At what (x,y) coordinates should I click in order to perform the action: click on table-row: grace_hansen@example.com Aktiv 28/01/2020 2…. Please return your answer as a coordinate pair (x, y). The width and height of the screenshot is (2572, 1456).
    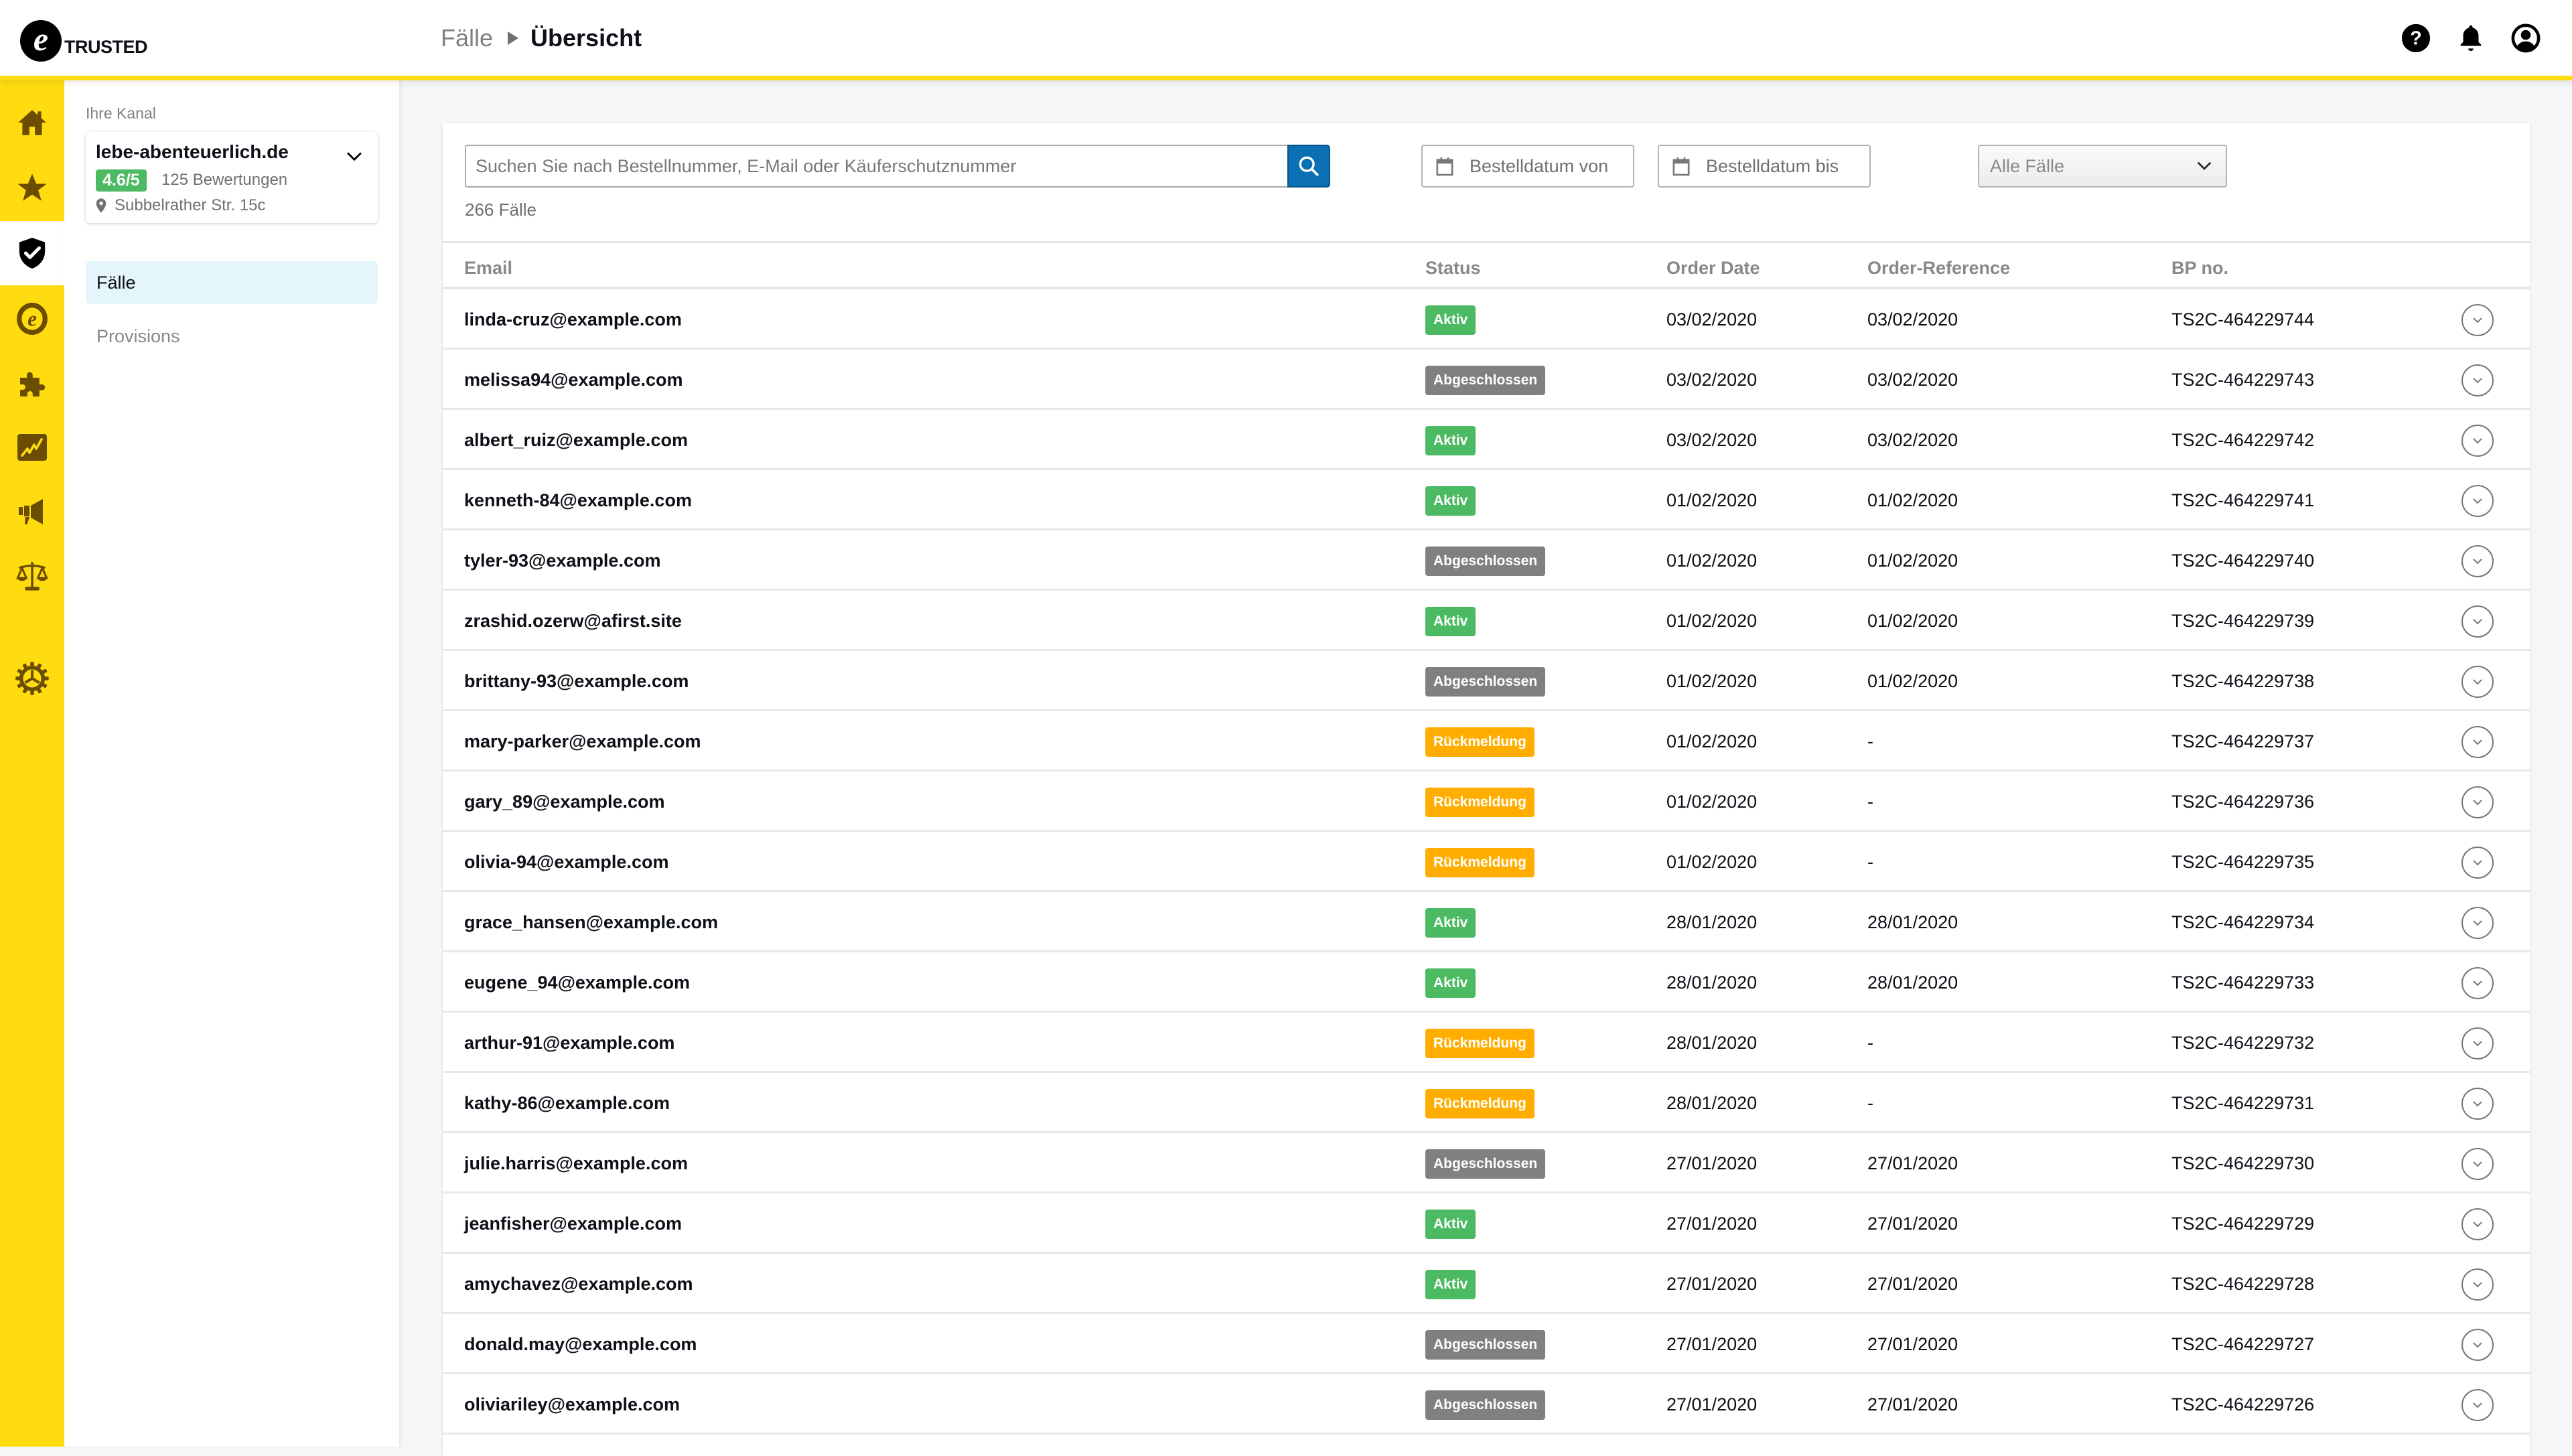
    Looking at the image, I should click on (1486, 922).